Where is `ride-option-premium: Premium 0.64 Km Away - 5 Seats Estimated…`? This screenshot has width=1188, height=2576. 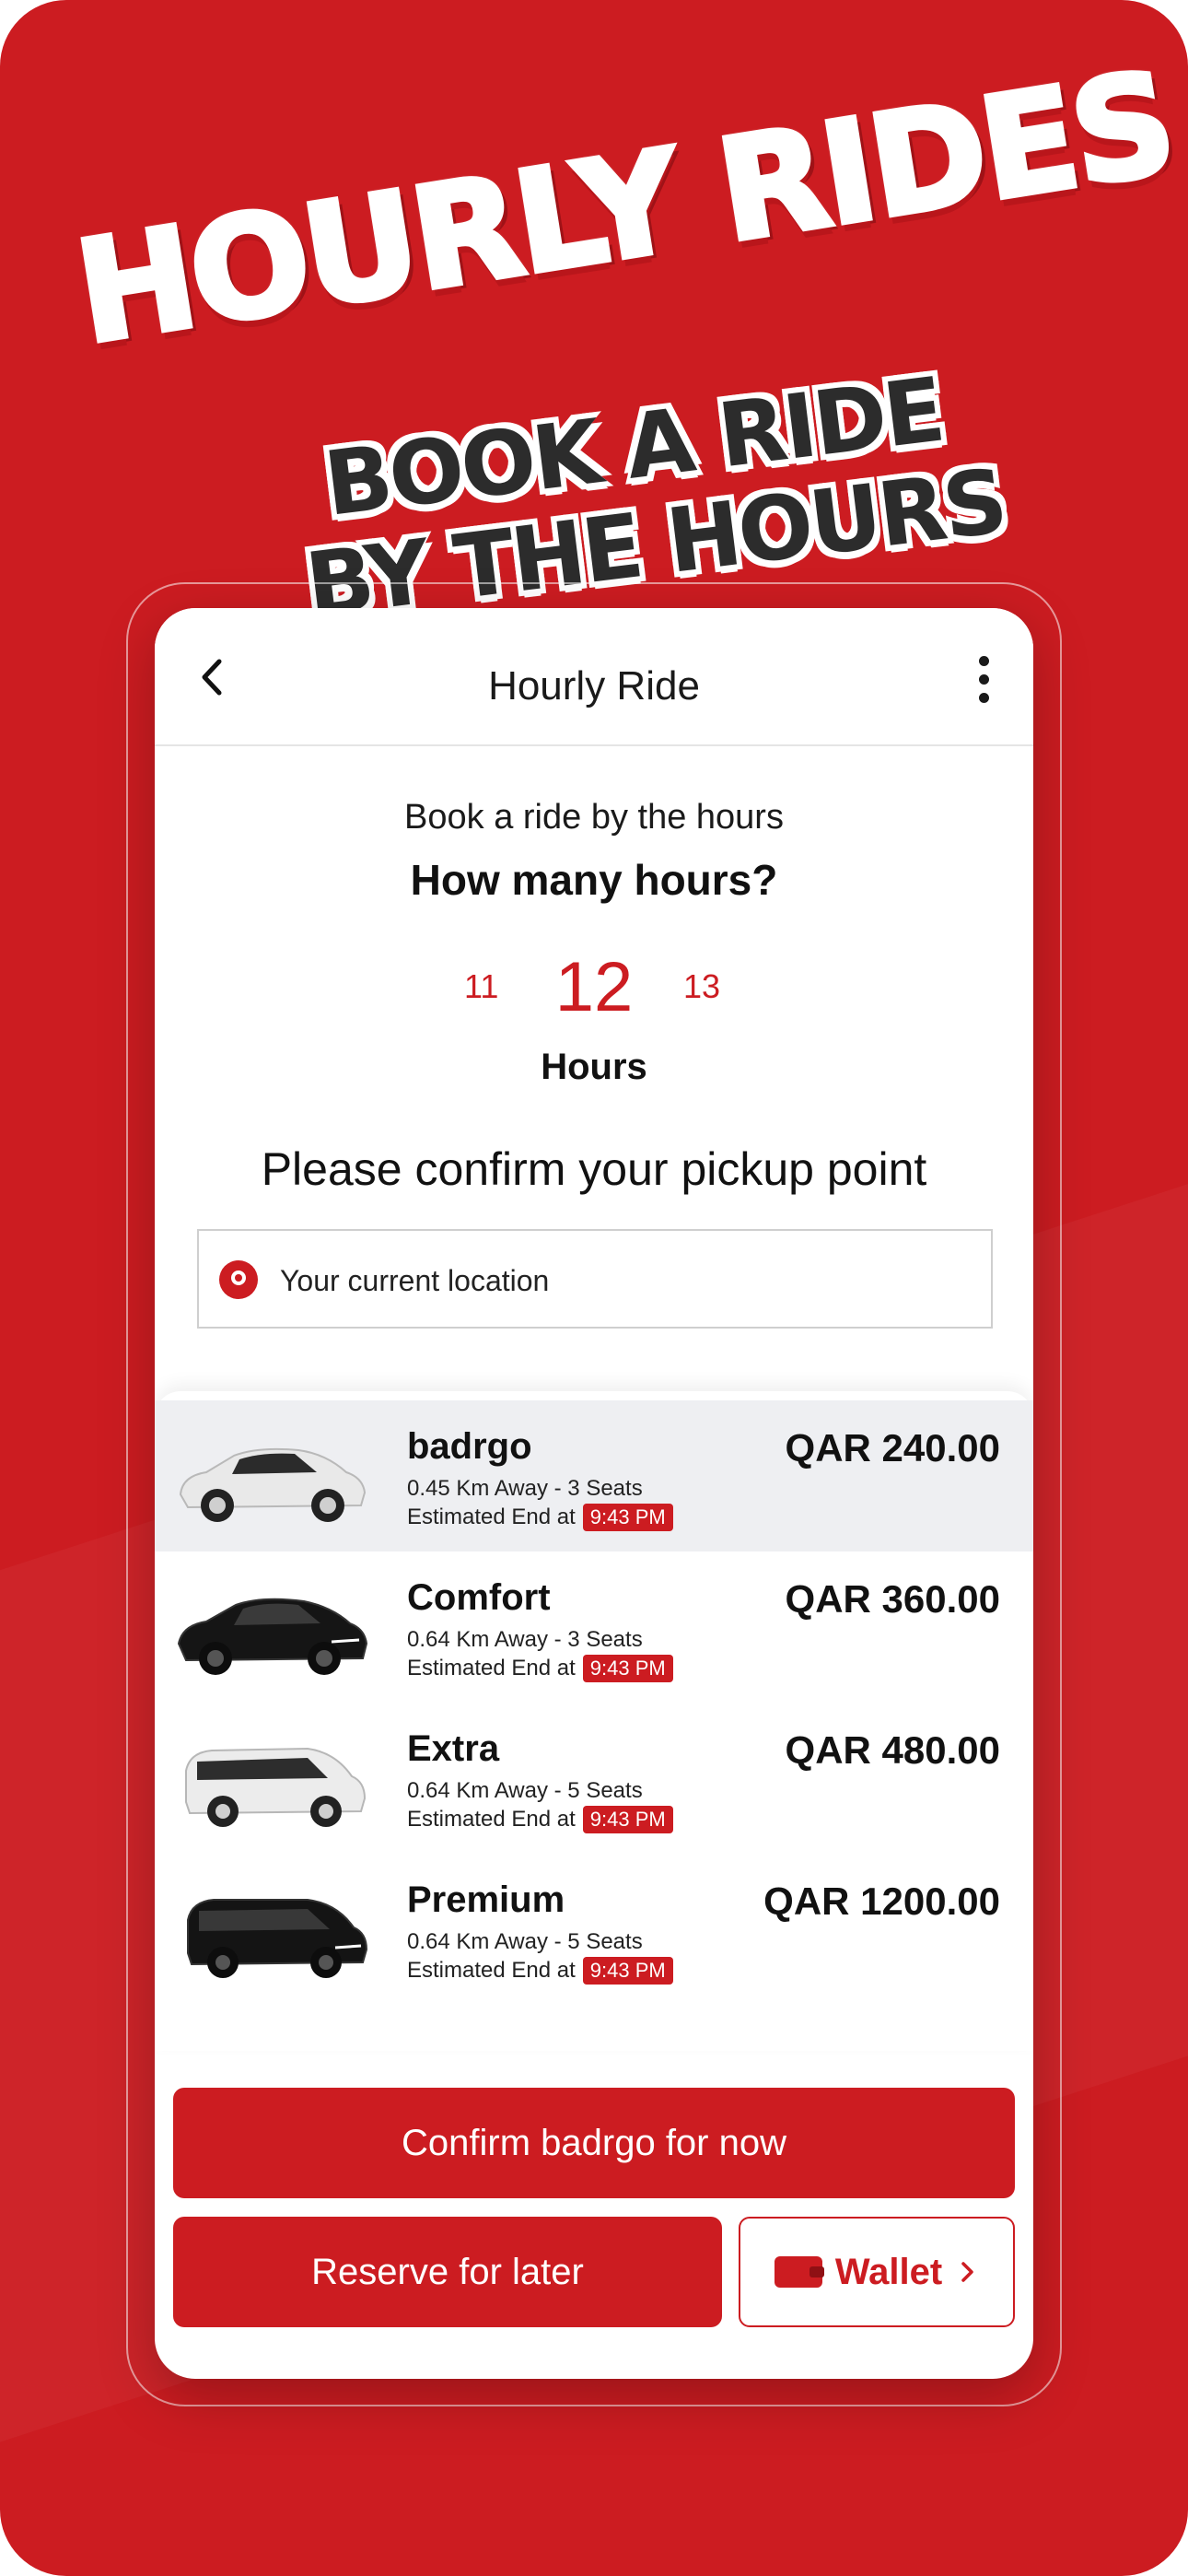
ride-option-premium: Premium 0.64 Km Away - 5 Seats Estimated… is located at coordinates (594, 1929).